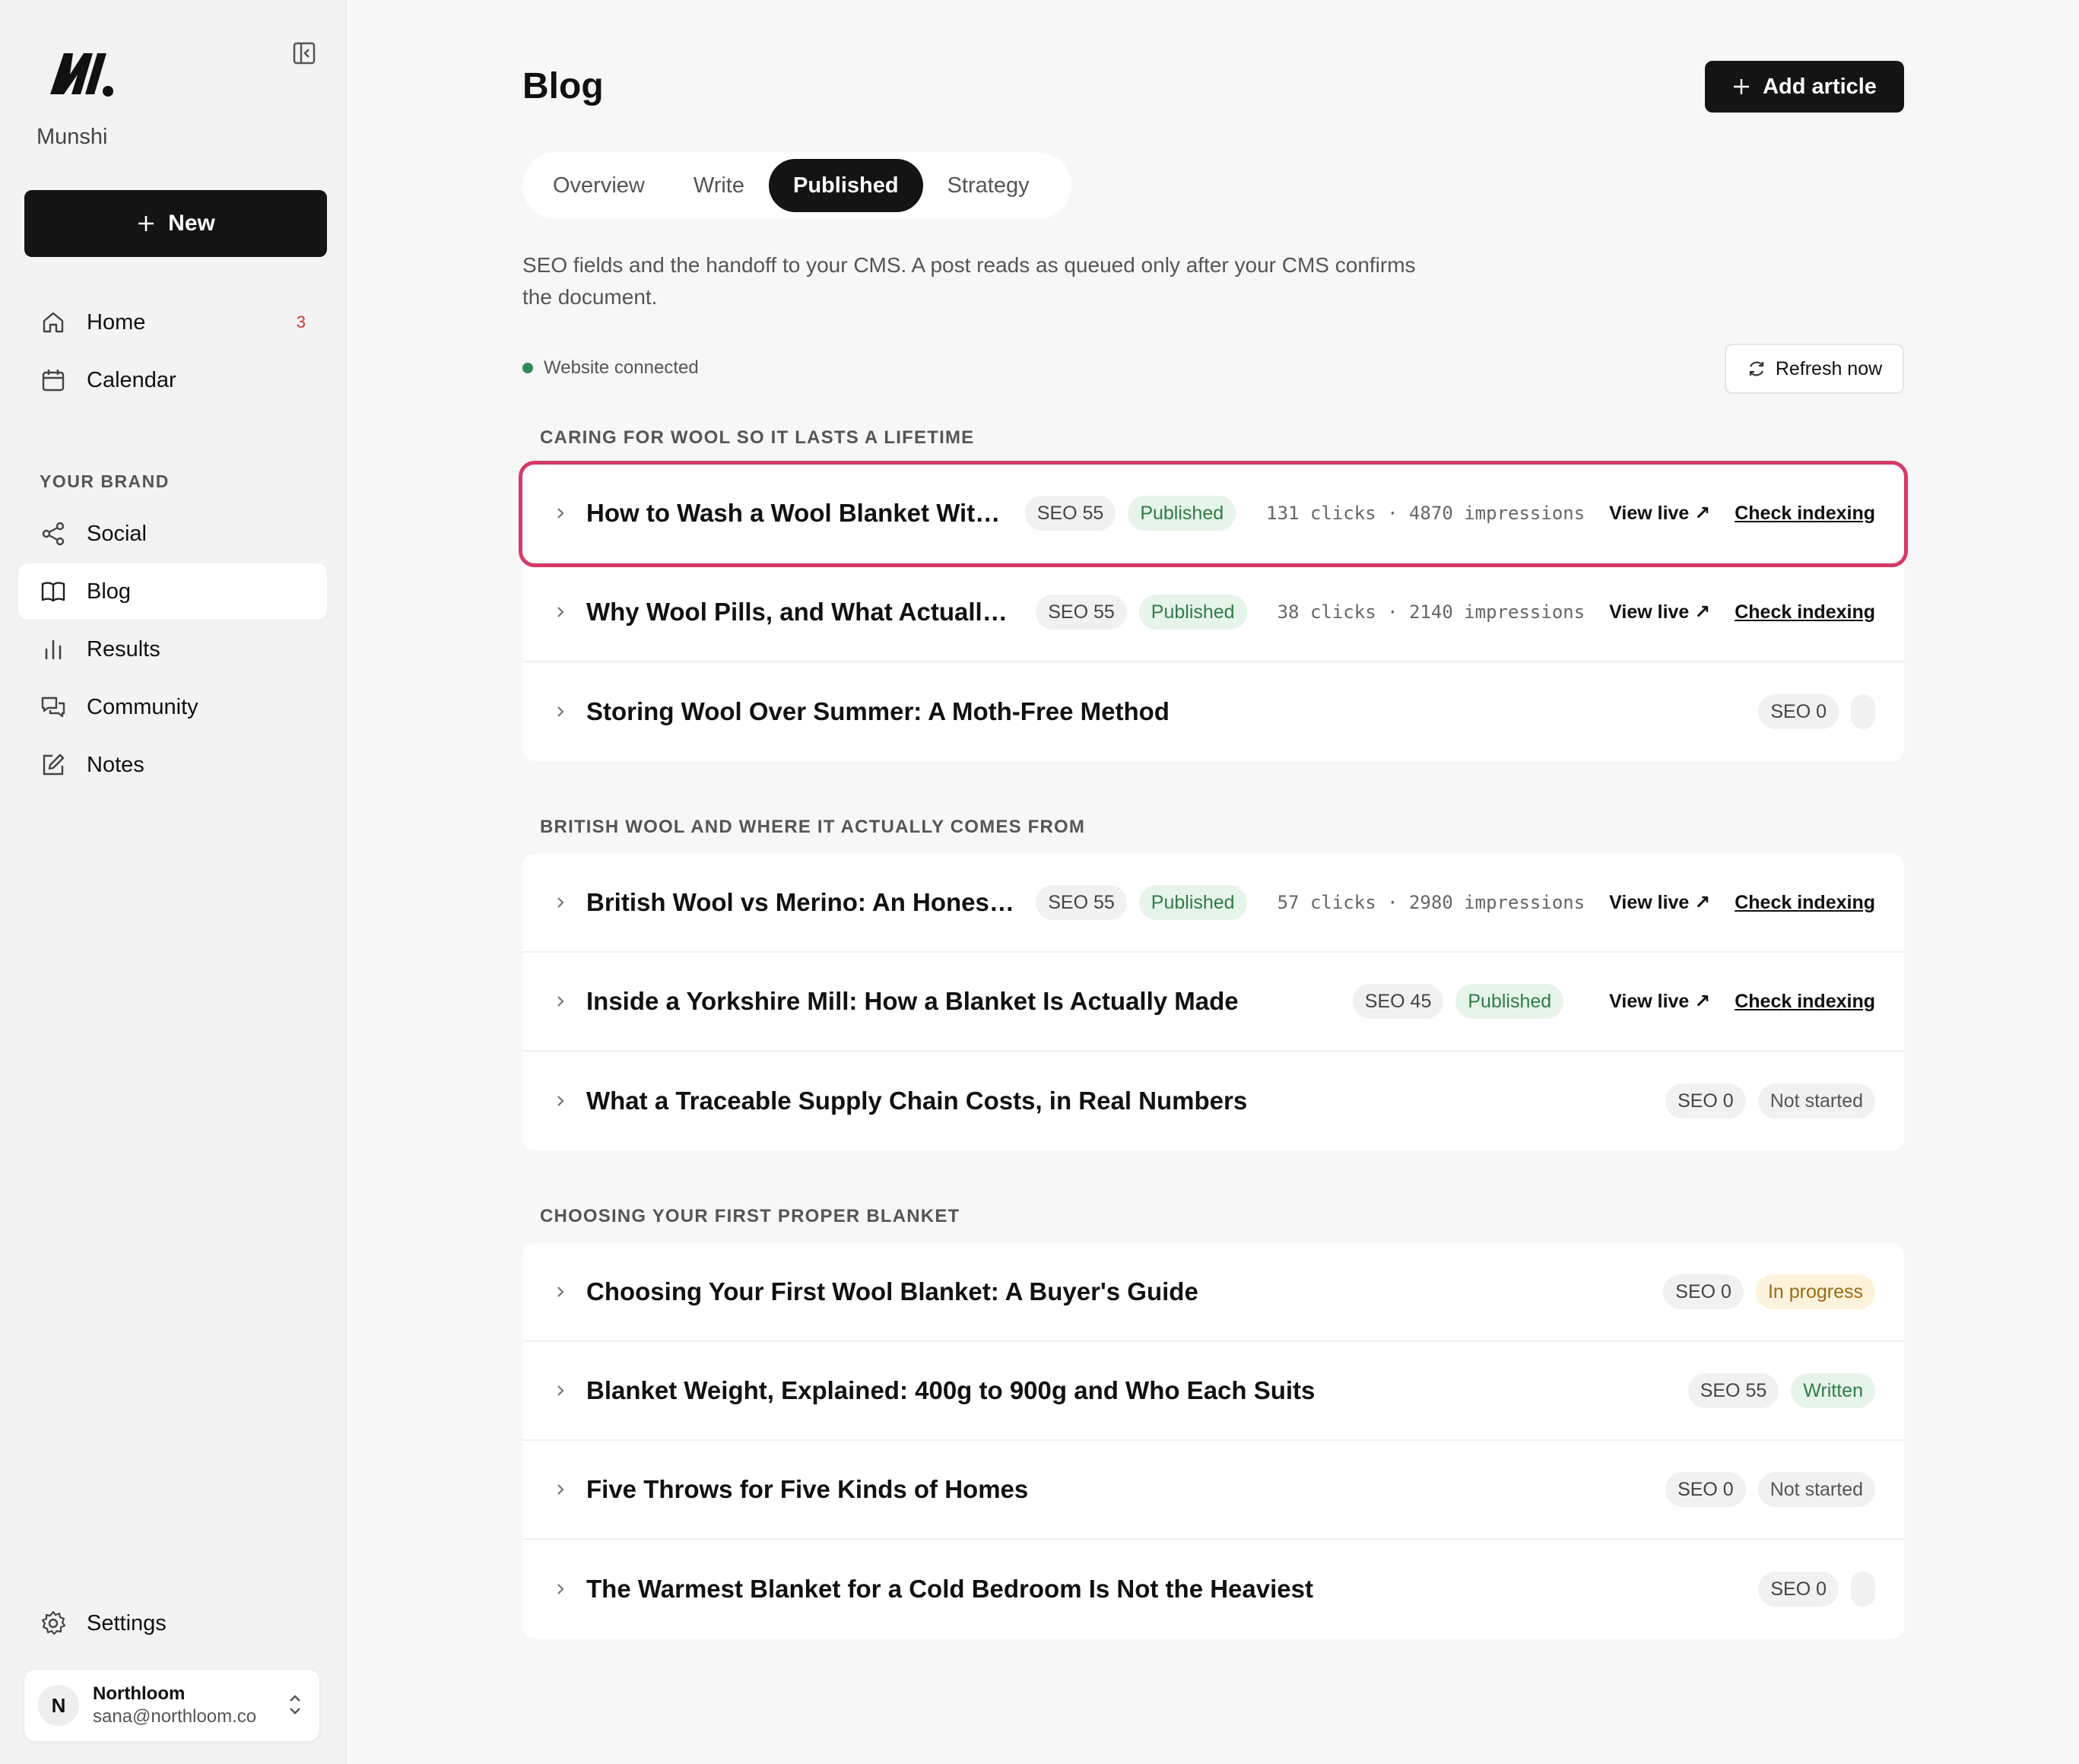 This screenshot has width=2079, height=1764. Describe the element at coordinates (1398, 1001) in the screenshot. I see `seo-score-badge: SEO 45` at that location.